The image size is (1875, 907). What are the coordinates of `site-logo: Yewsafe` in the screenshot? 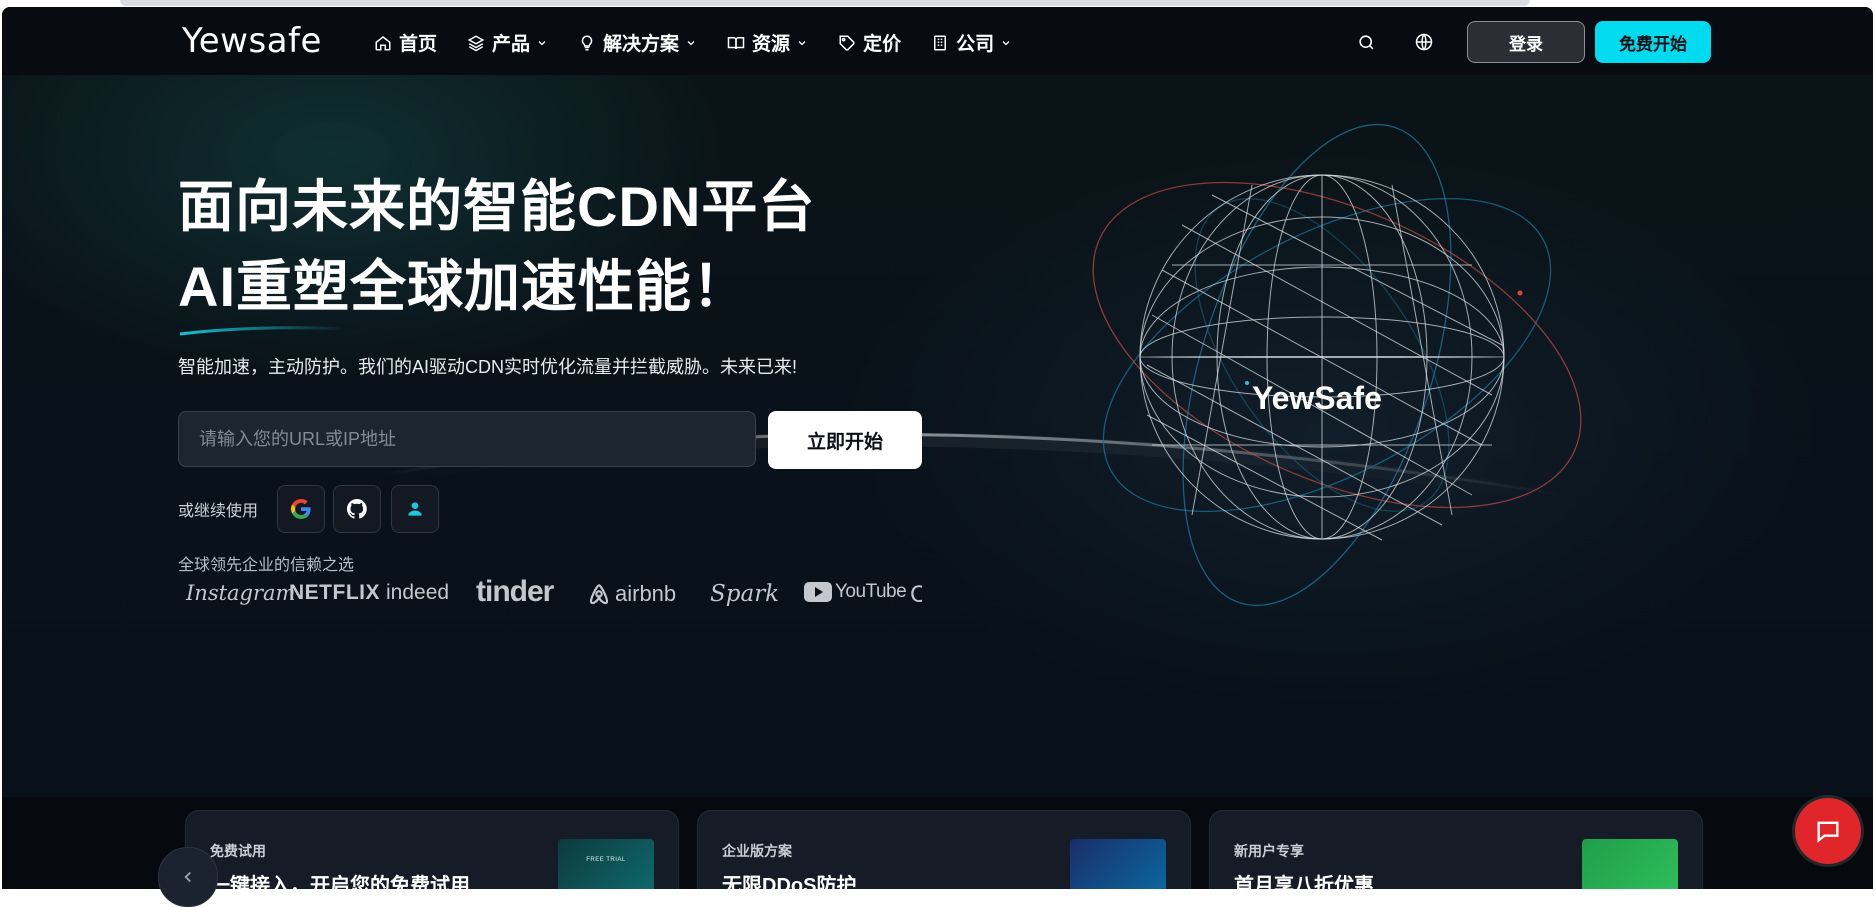 It's located at (252, 41).